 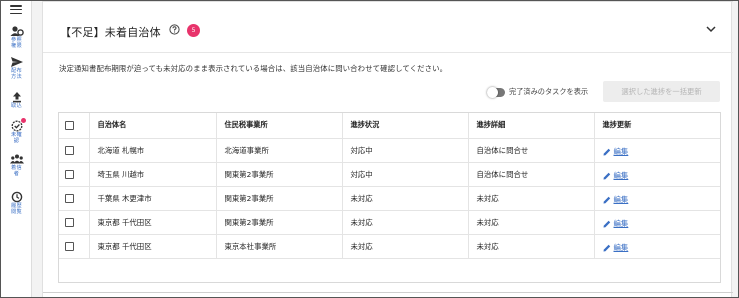 I want to click on toggle-label: 完了済みのタスクを表示, so click(x=549, y=91).